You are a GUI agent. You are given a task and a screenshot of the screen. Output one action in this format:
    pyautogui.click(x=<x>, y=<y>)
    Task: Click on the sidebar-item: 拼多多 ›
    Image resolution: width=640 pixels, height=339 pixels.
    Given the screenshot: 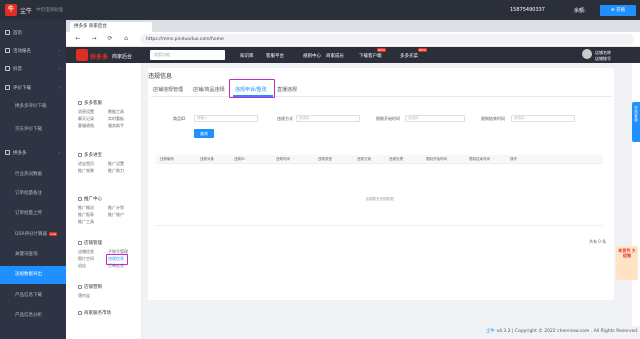 What is the action you would take?
    pyautogui.click(x=33, y=154)
    